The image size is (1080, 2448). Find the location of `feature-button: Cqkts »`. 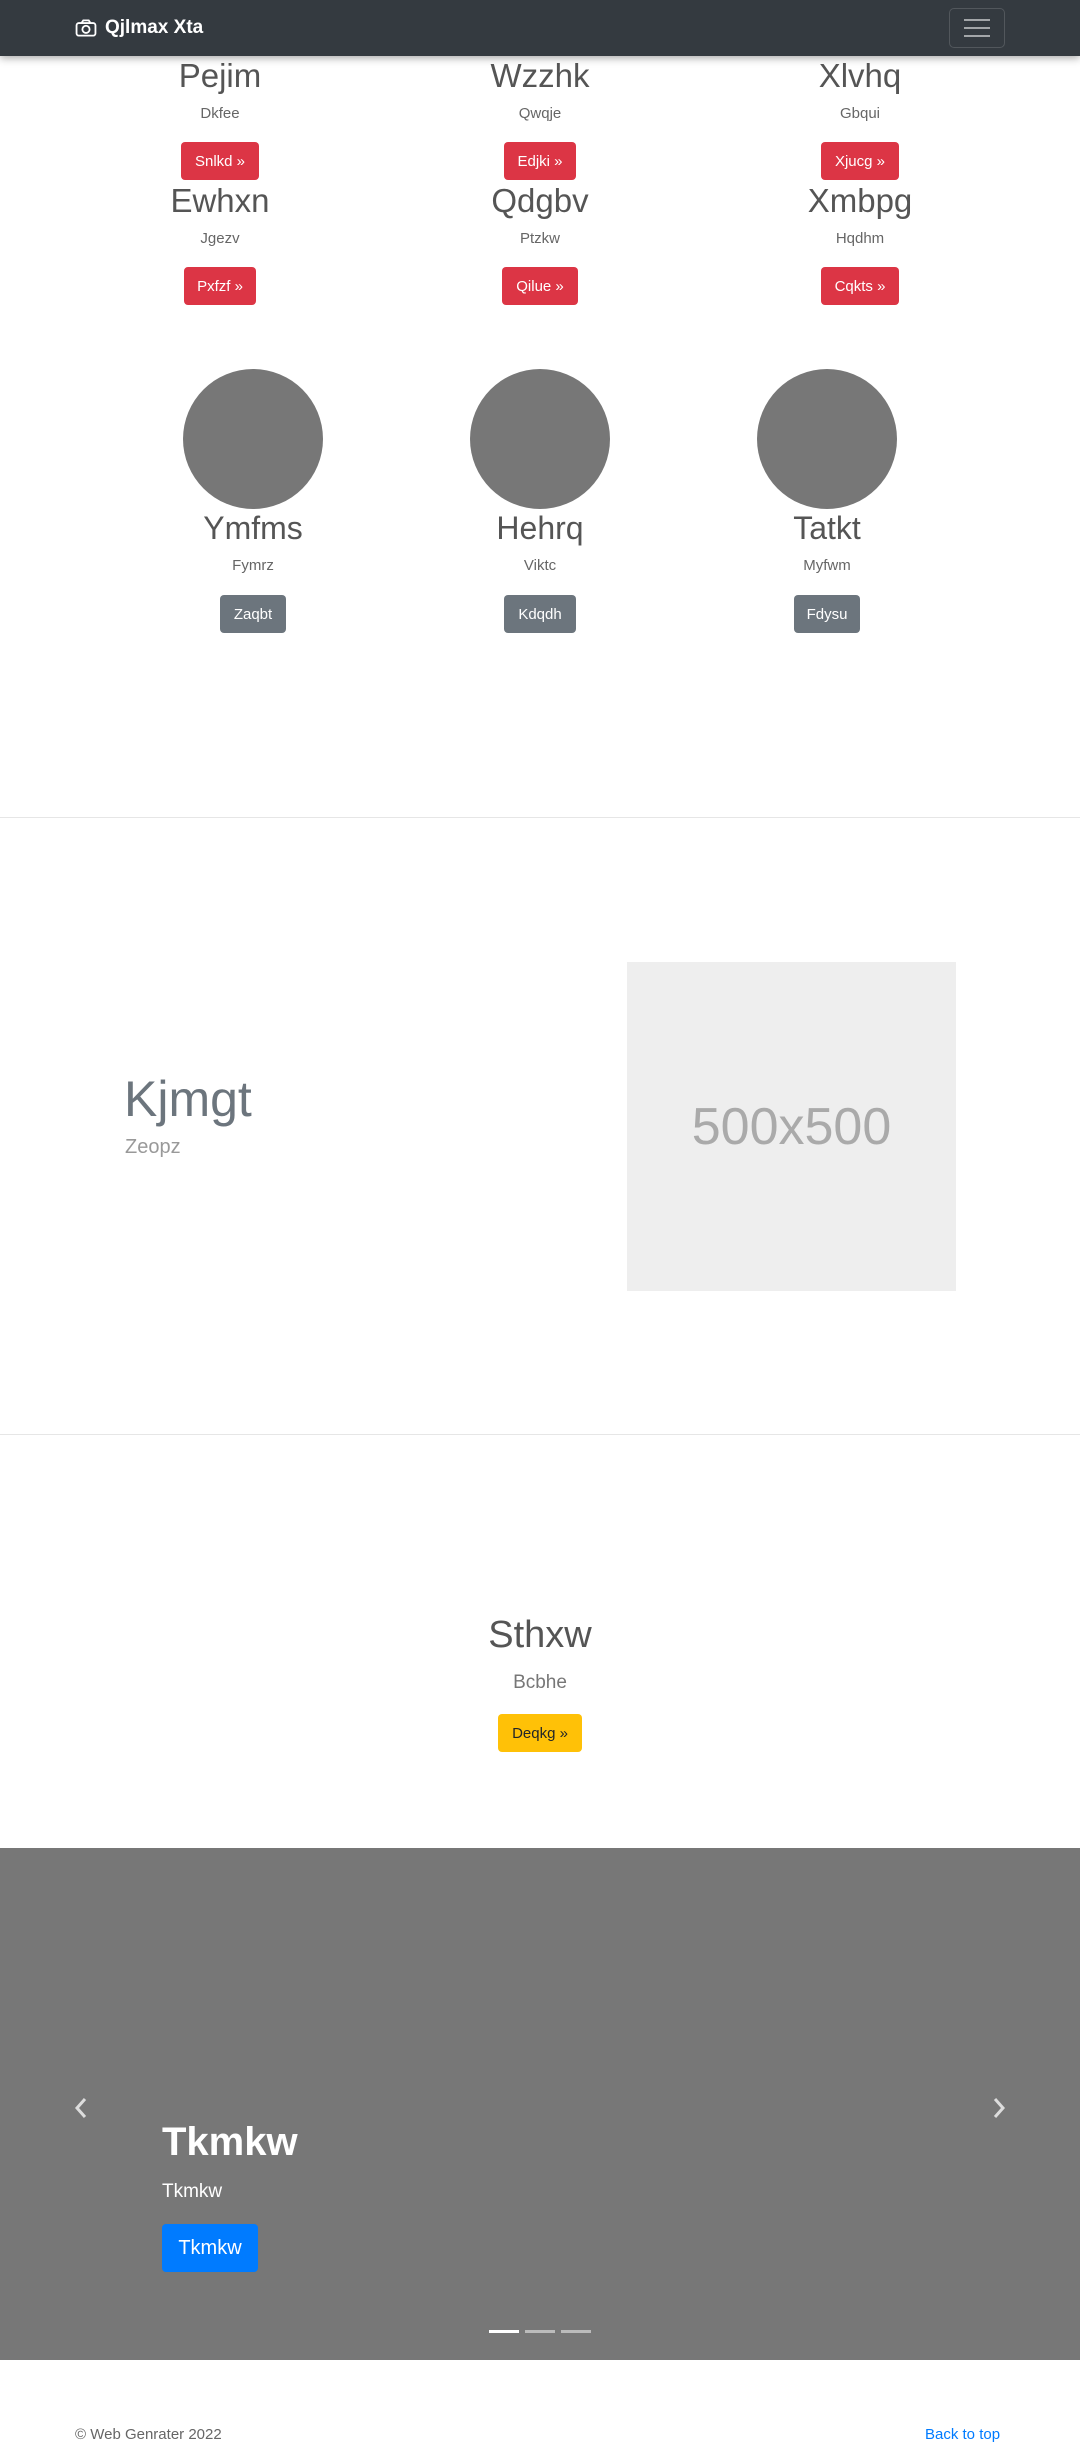

feature-button: Cqkts » is located at coordinates (860, 286).